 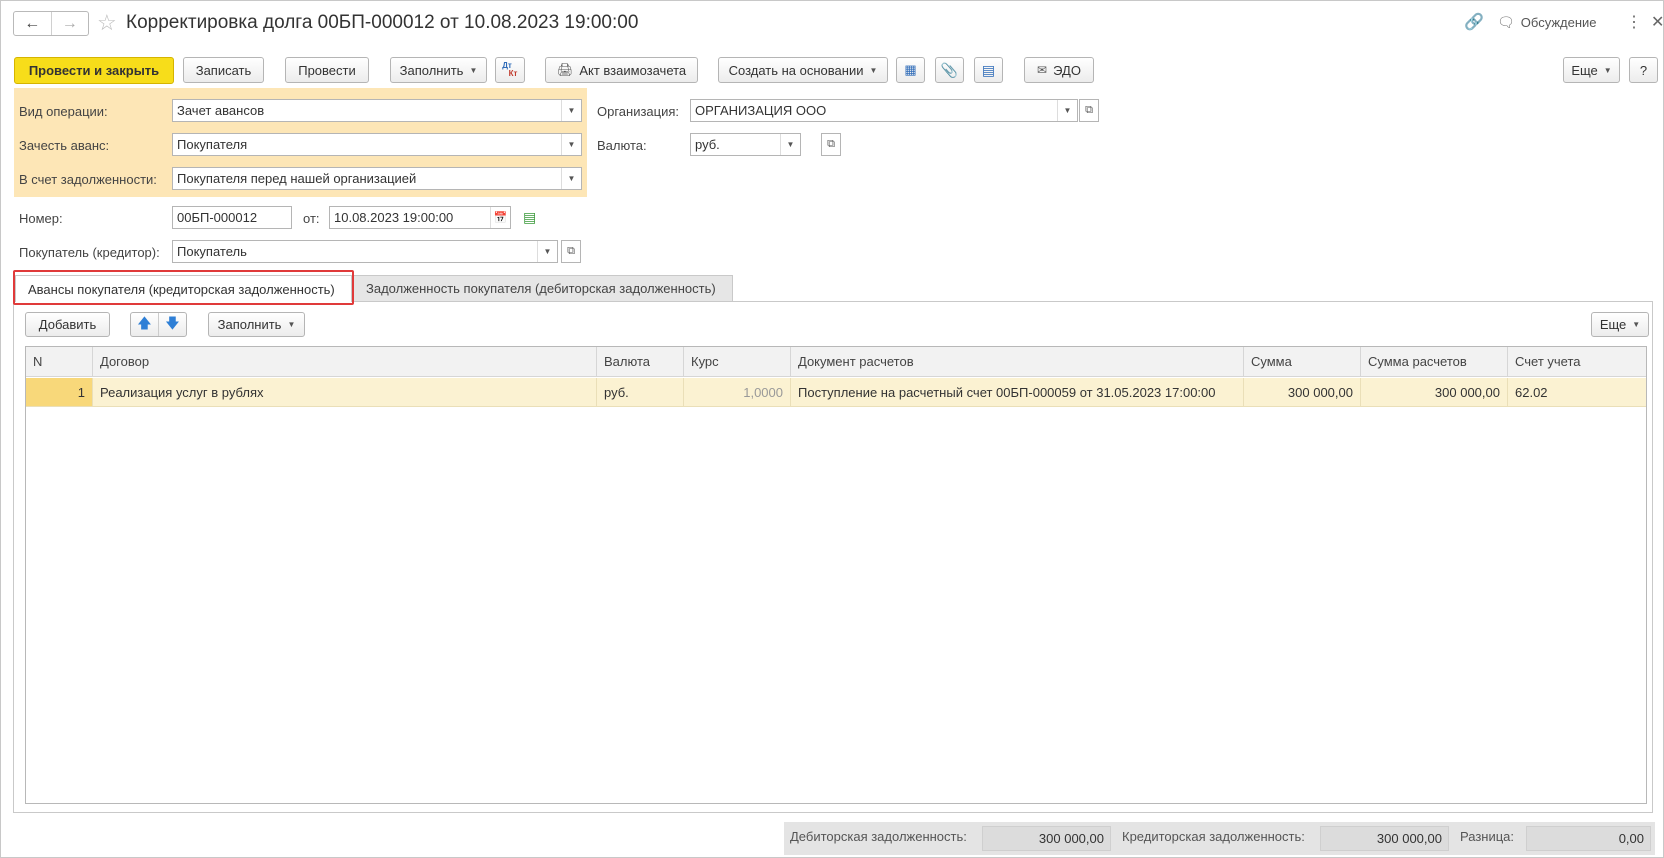 I want to click on table-more-label: Еще, so click(x=1613, y=324).